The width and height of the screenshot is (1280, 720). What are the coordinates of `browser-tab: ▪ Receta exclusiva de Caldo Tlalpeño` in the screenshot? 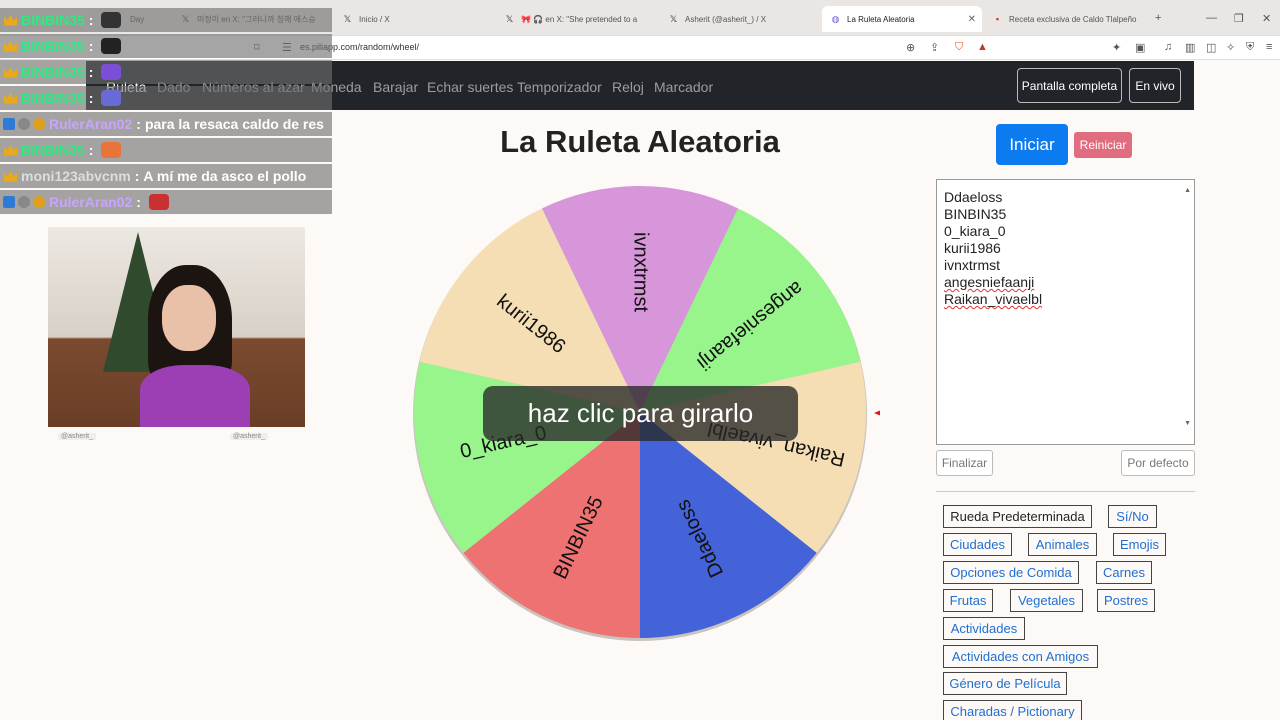 It's located at (1064, 19).